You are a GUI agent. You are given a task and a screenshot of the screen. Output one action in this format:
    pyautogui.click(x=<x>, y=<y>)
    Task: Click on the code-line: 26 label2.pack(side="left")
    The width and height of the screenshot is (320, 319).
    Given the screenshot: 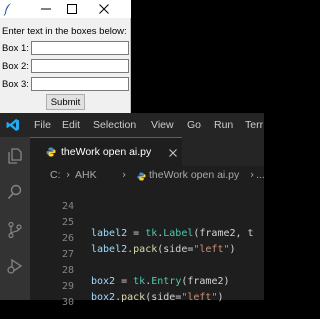 What is the action you would take?
    pyautogui.click(x=147, y=238)
    